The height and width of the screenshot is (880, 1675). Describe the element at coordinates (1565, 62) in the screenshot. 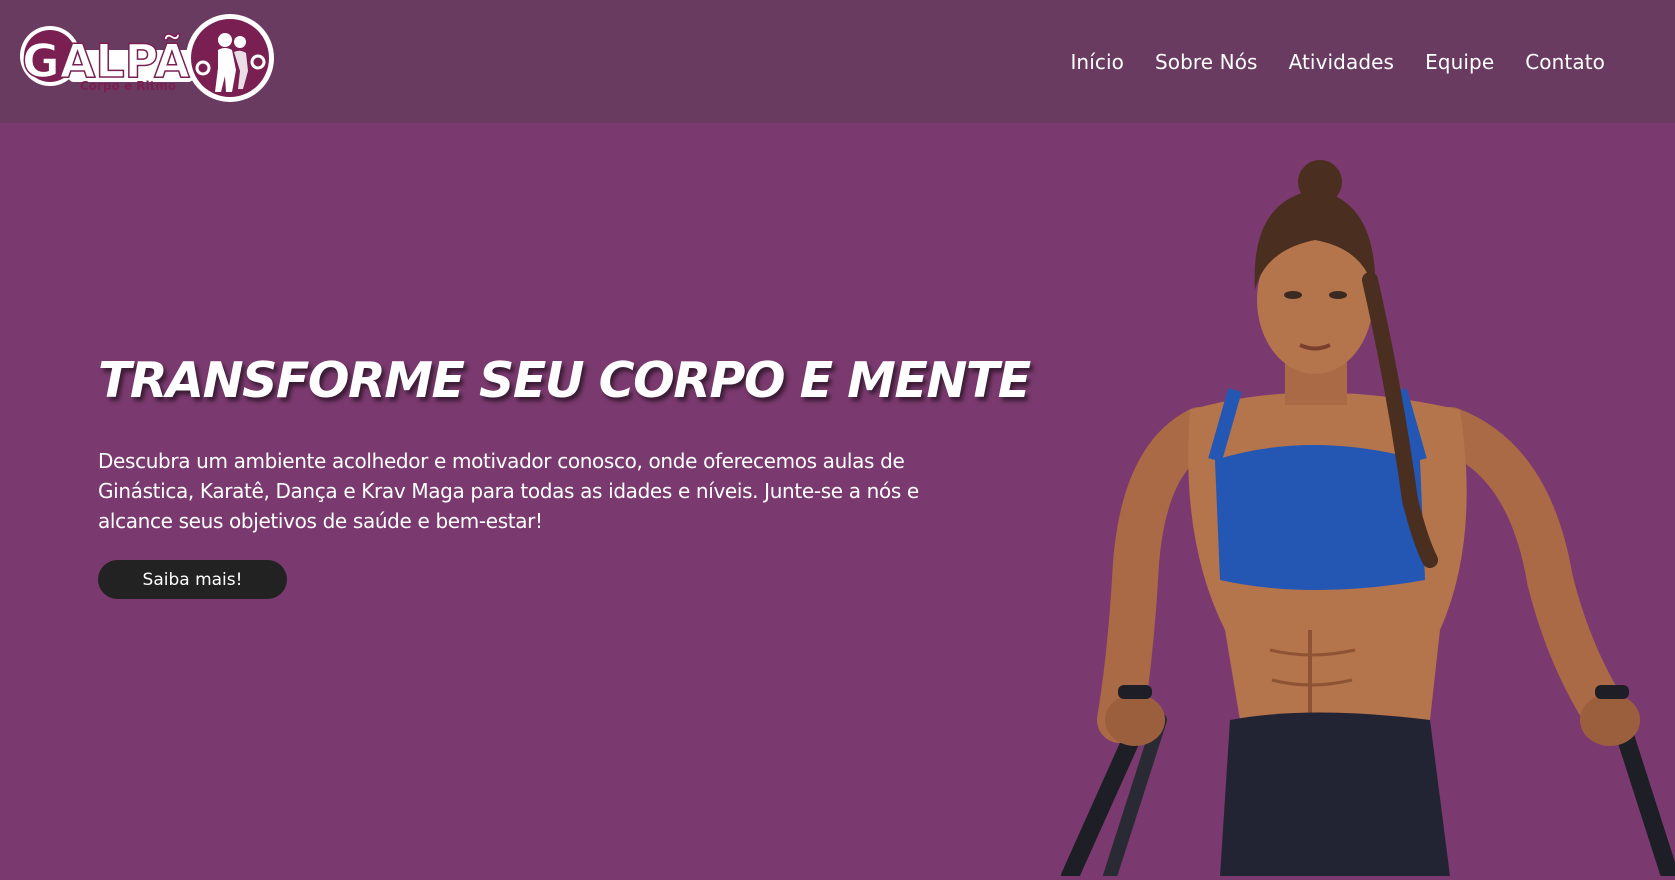

I see `nav-contato: Contato` at that location.